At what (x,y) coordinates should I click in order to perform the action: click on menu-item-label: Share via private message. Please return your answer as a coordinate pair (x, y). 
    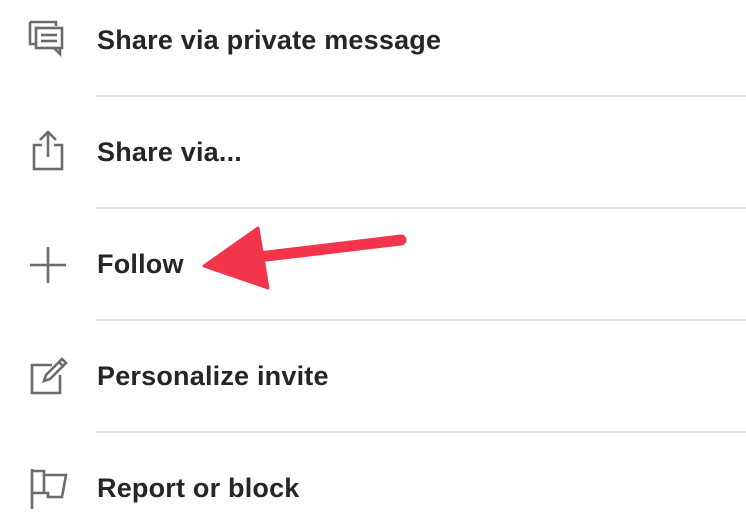
    Looking at the image, I should click on (269, 40).